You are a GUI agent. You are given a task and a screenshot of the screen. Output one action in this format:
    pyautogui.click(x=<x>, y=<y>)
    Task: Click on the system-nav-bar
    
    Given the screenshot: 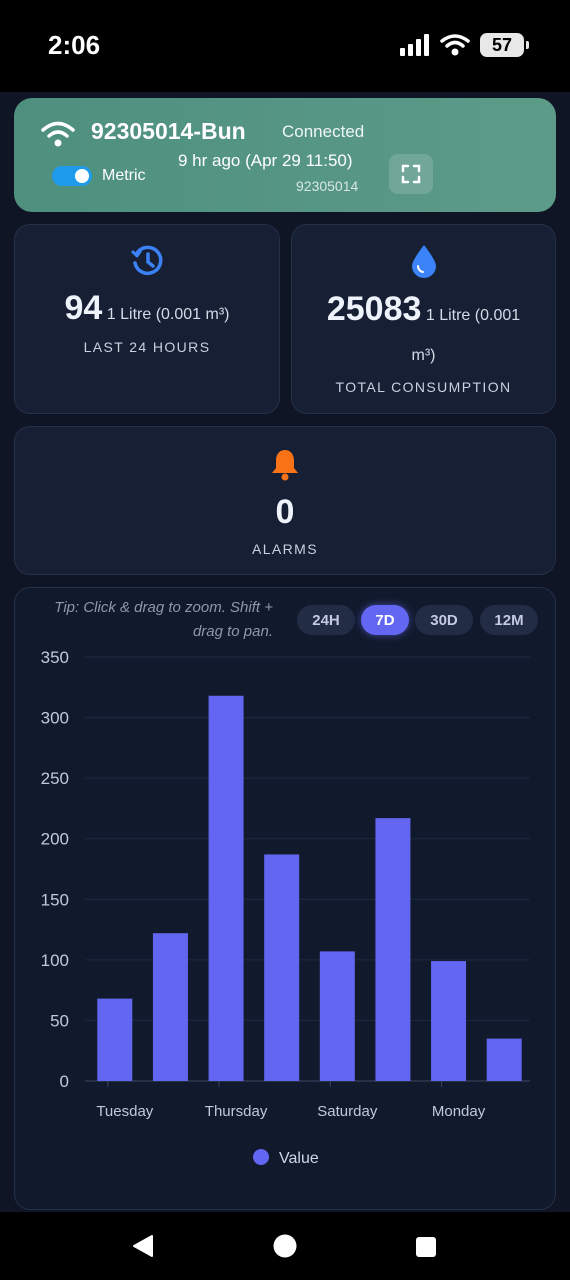 What is the action you would take?
    pyautogui.click(x=285, y=1246)
    